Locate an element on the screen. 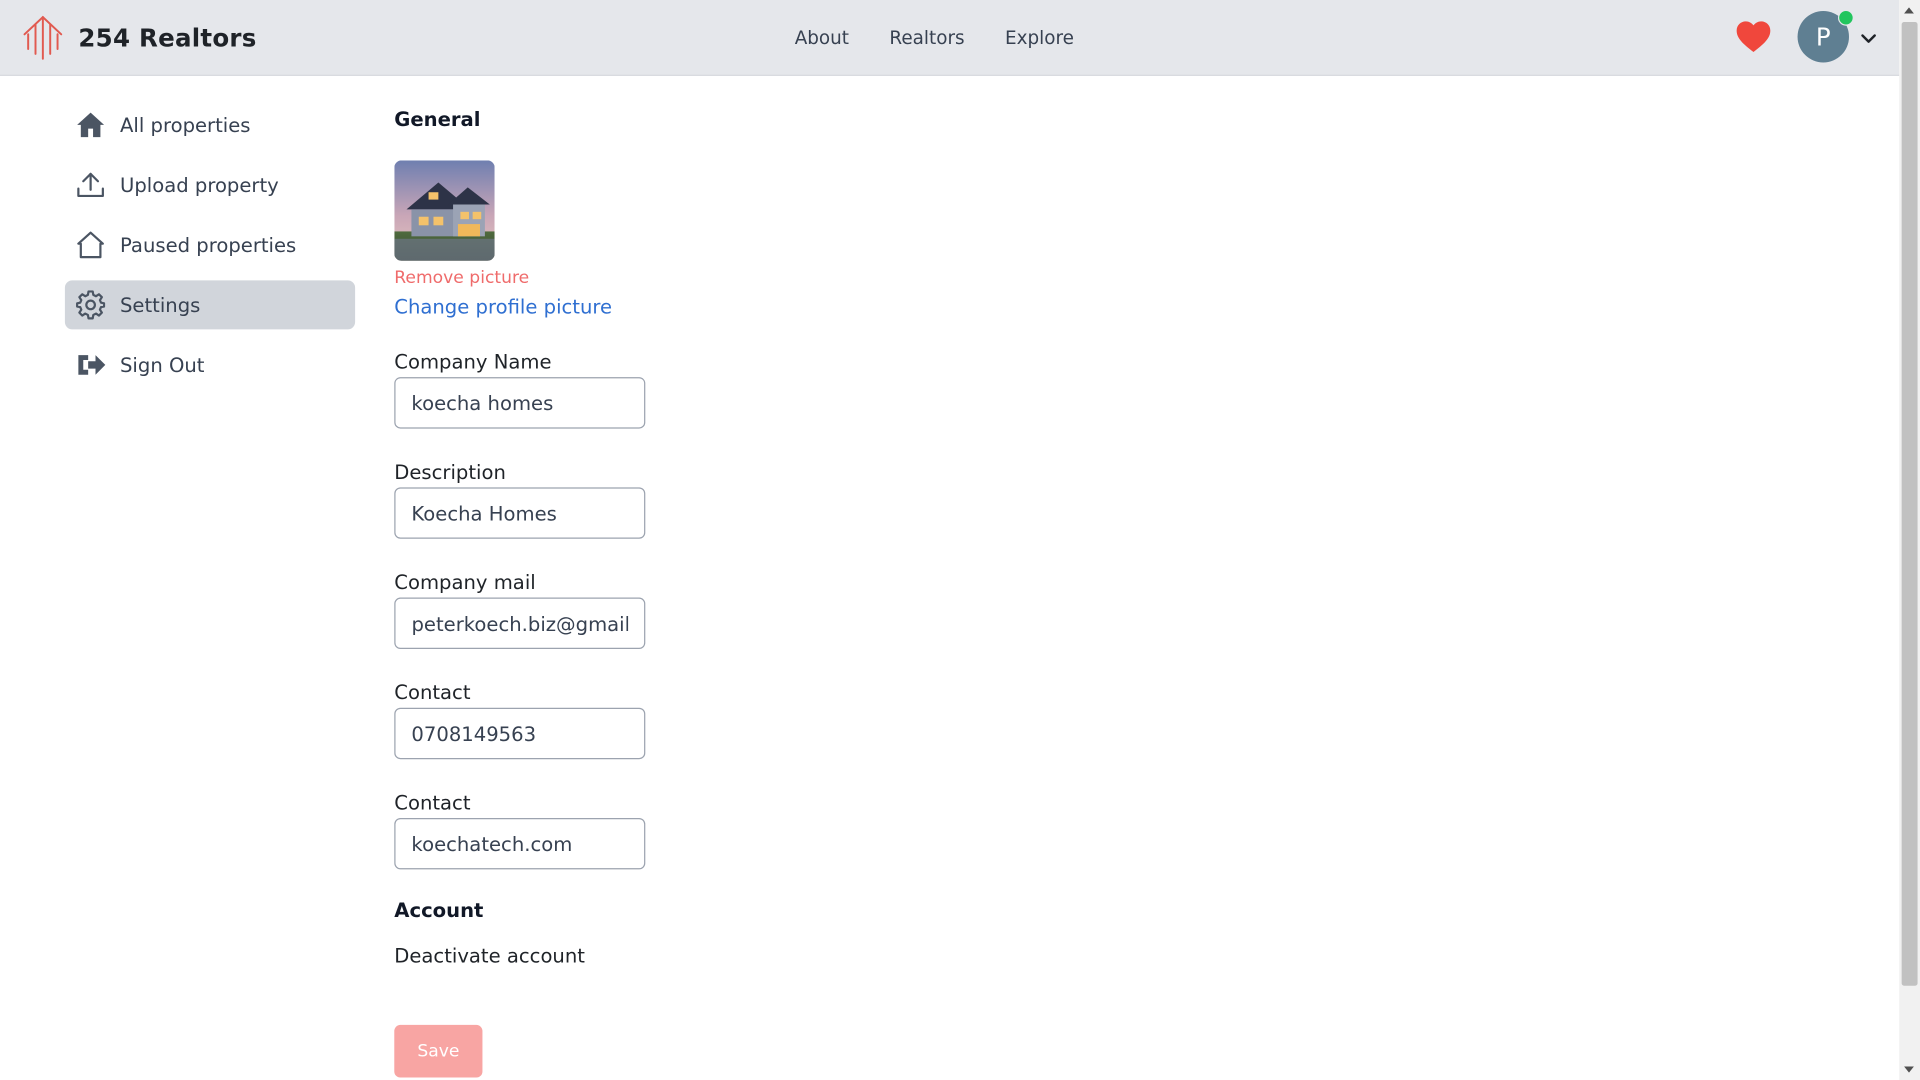  sign-out-icon is located at coordinates (91, 365).